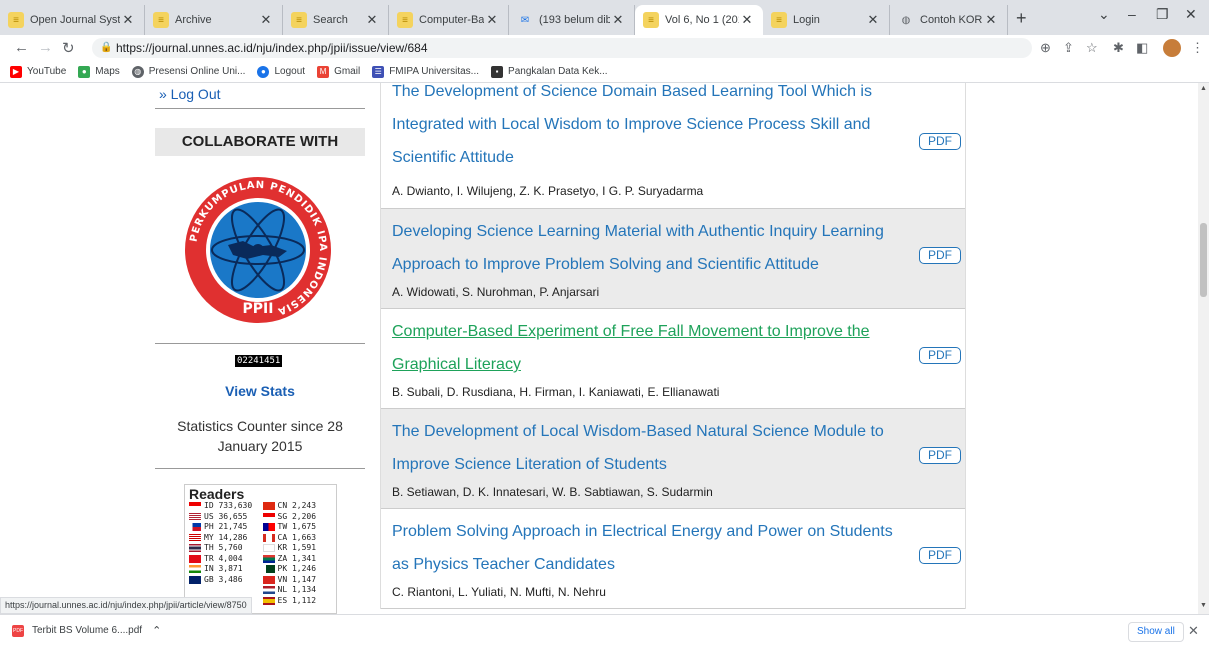 The width and height of the screenshot is (1209, 646). Describe the element at coordinates (699, 20) in the screenshot. I see `tab-vol6-active: ≡ Vol 6, No 1 (2017) ✕` at that location.